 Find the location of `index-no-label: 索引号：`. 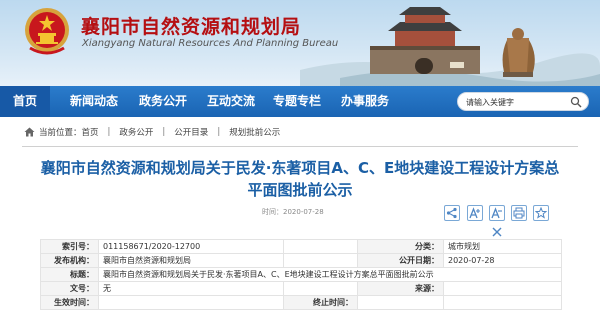

index-no-label: 索引号： is located at coordinates (69, 246).